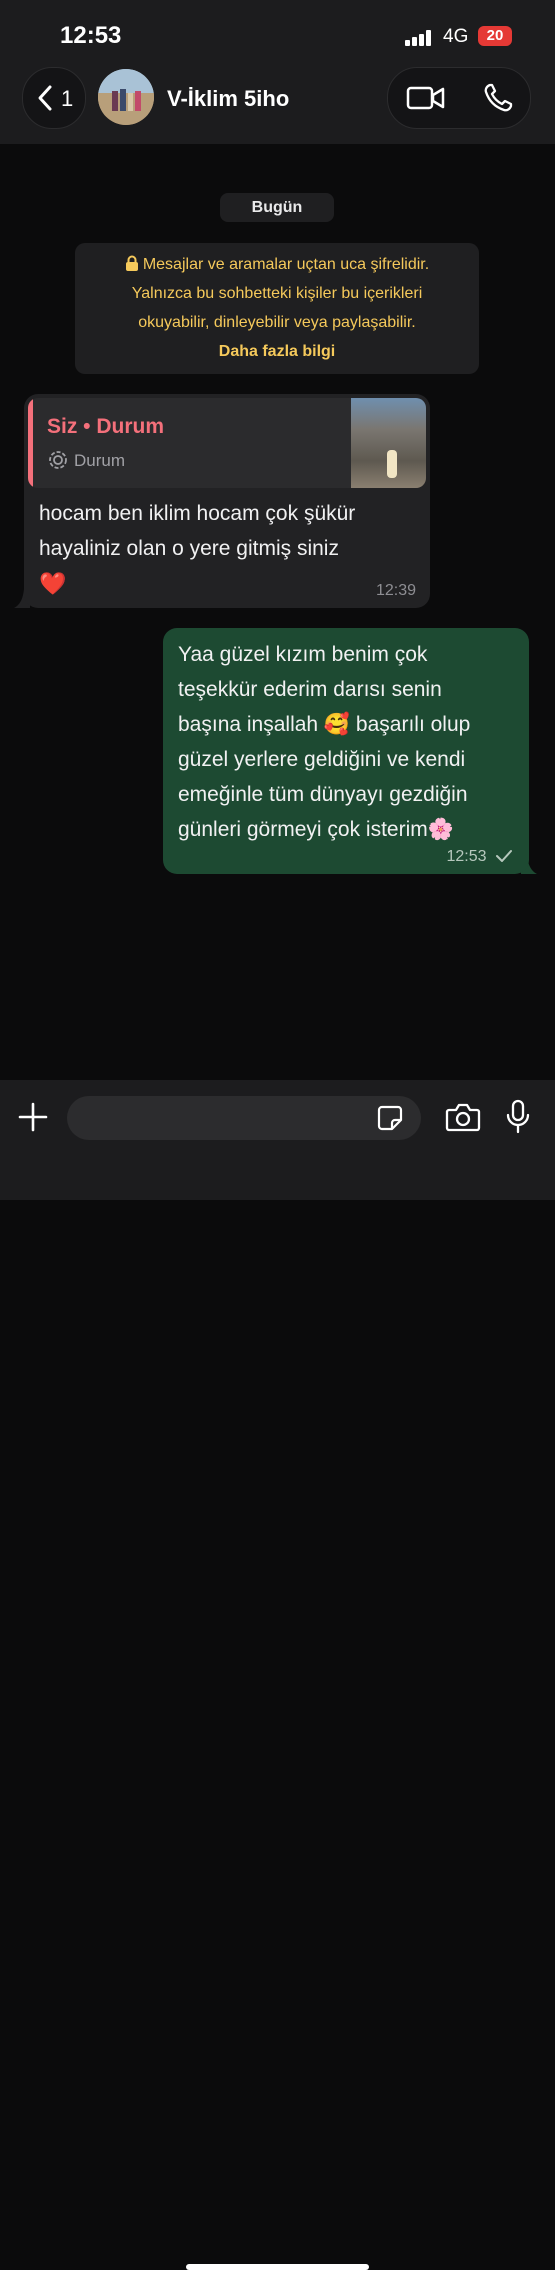 This screenshot has height=2270, width=555. What do you see at coordinates (86, 460) in the screenshot?
I see `quote-subtitle: Durum` at bounding box center [86, 460].